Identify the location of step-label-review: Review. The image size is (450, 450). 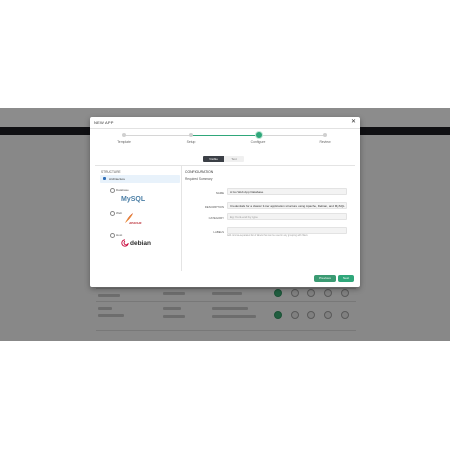
(325, 142).